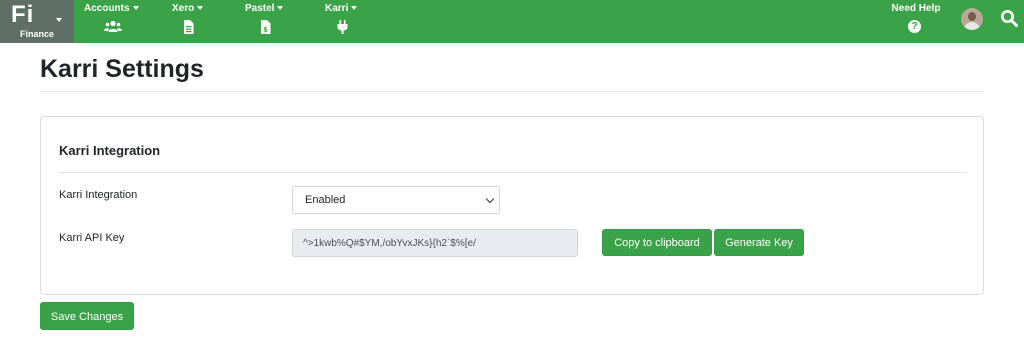  I want to click on nav-item-xero: Xero, so click(189, 21).